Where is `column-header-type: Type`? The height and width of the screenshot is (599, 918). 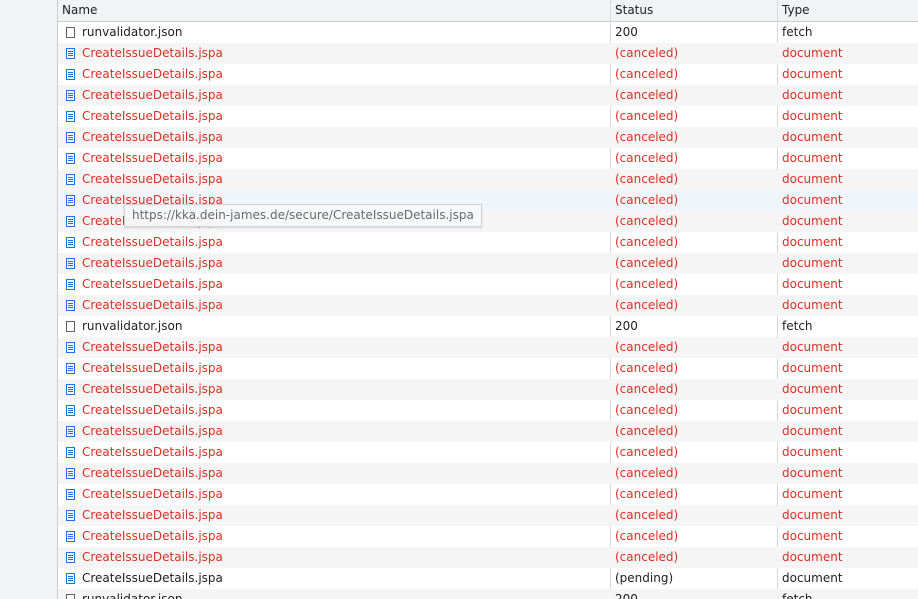
column-header-type: Type is located at coordinates (848, 10).